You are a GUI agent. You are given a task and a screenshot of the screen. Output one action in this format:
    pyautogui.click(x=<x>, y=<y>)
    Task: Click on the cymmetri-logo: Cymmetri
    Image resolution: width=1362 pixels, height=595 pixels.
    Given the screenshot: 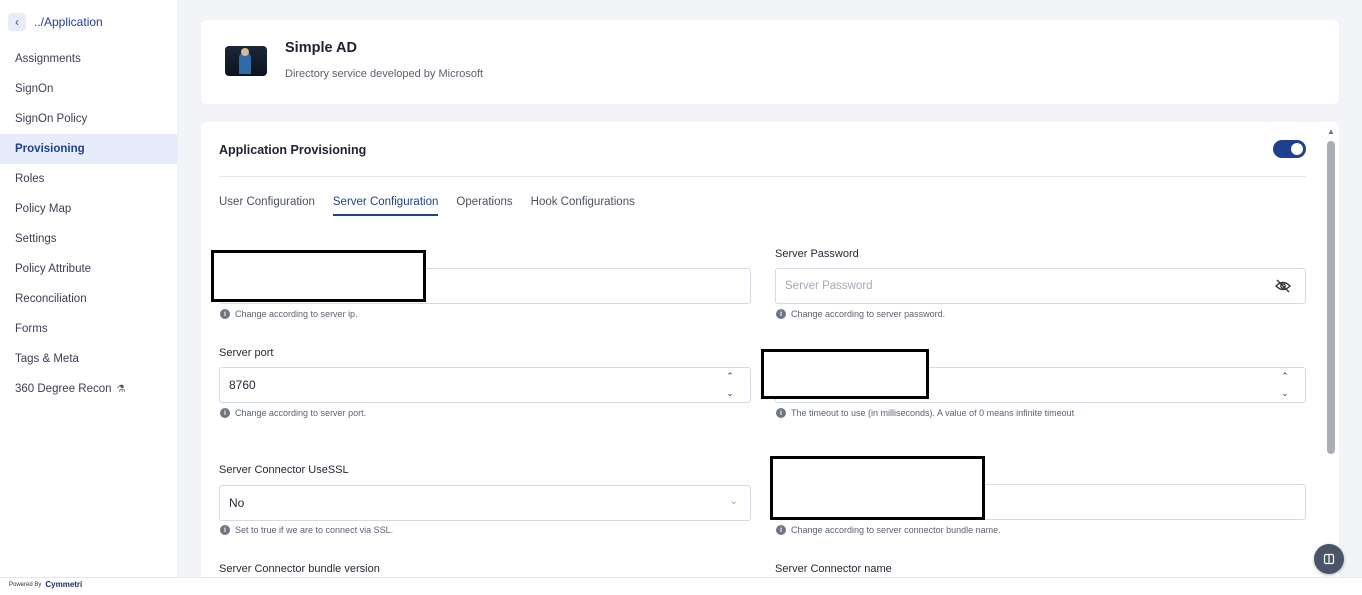 What is the action you would take?
    pyautogui.click(x=64, y=584)
    